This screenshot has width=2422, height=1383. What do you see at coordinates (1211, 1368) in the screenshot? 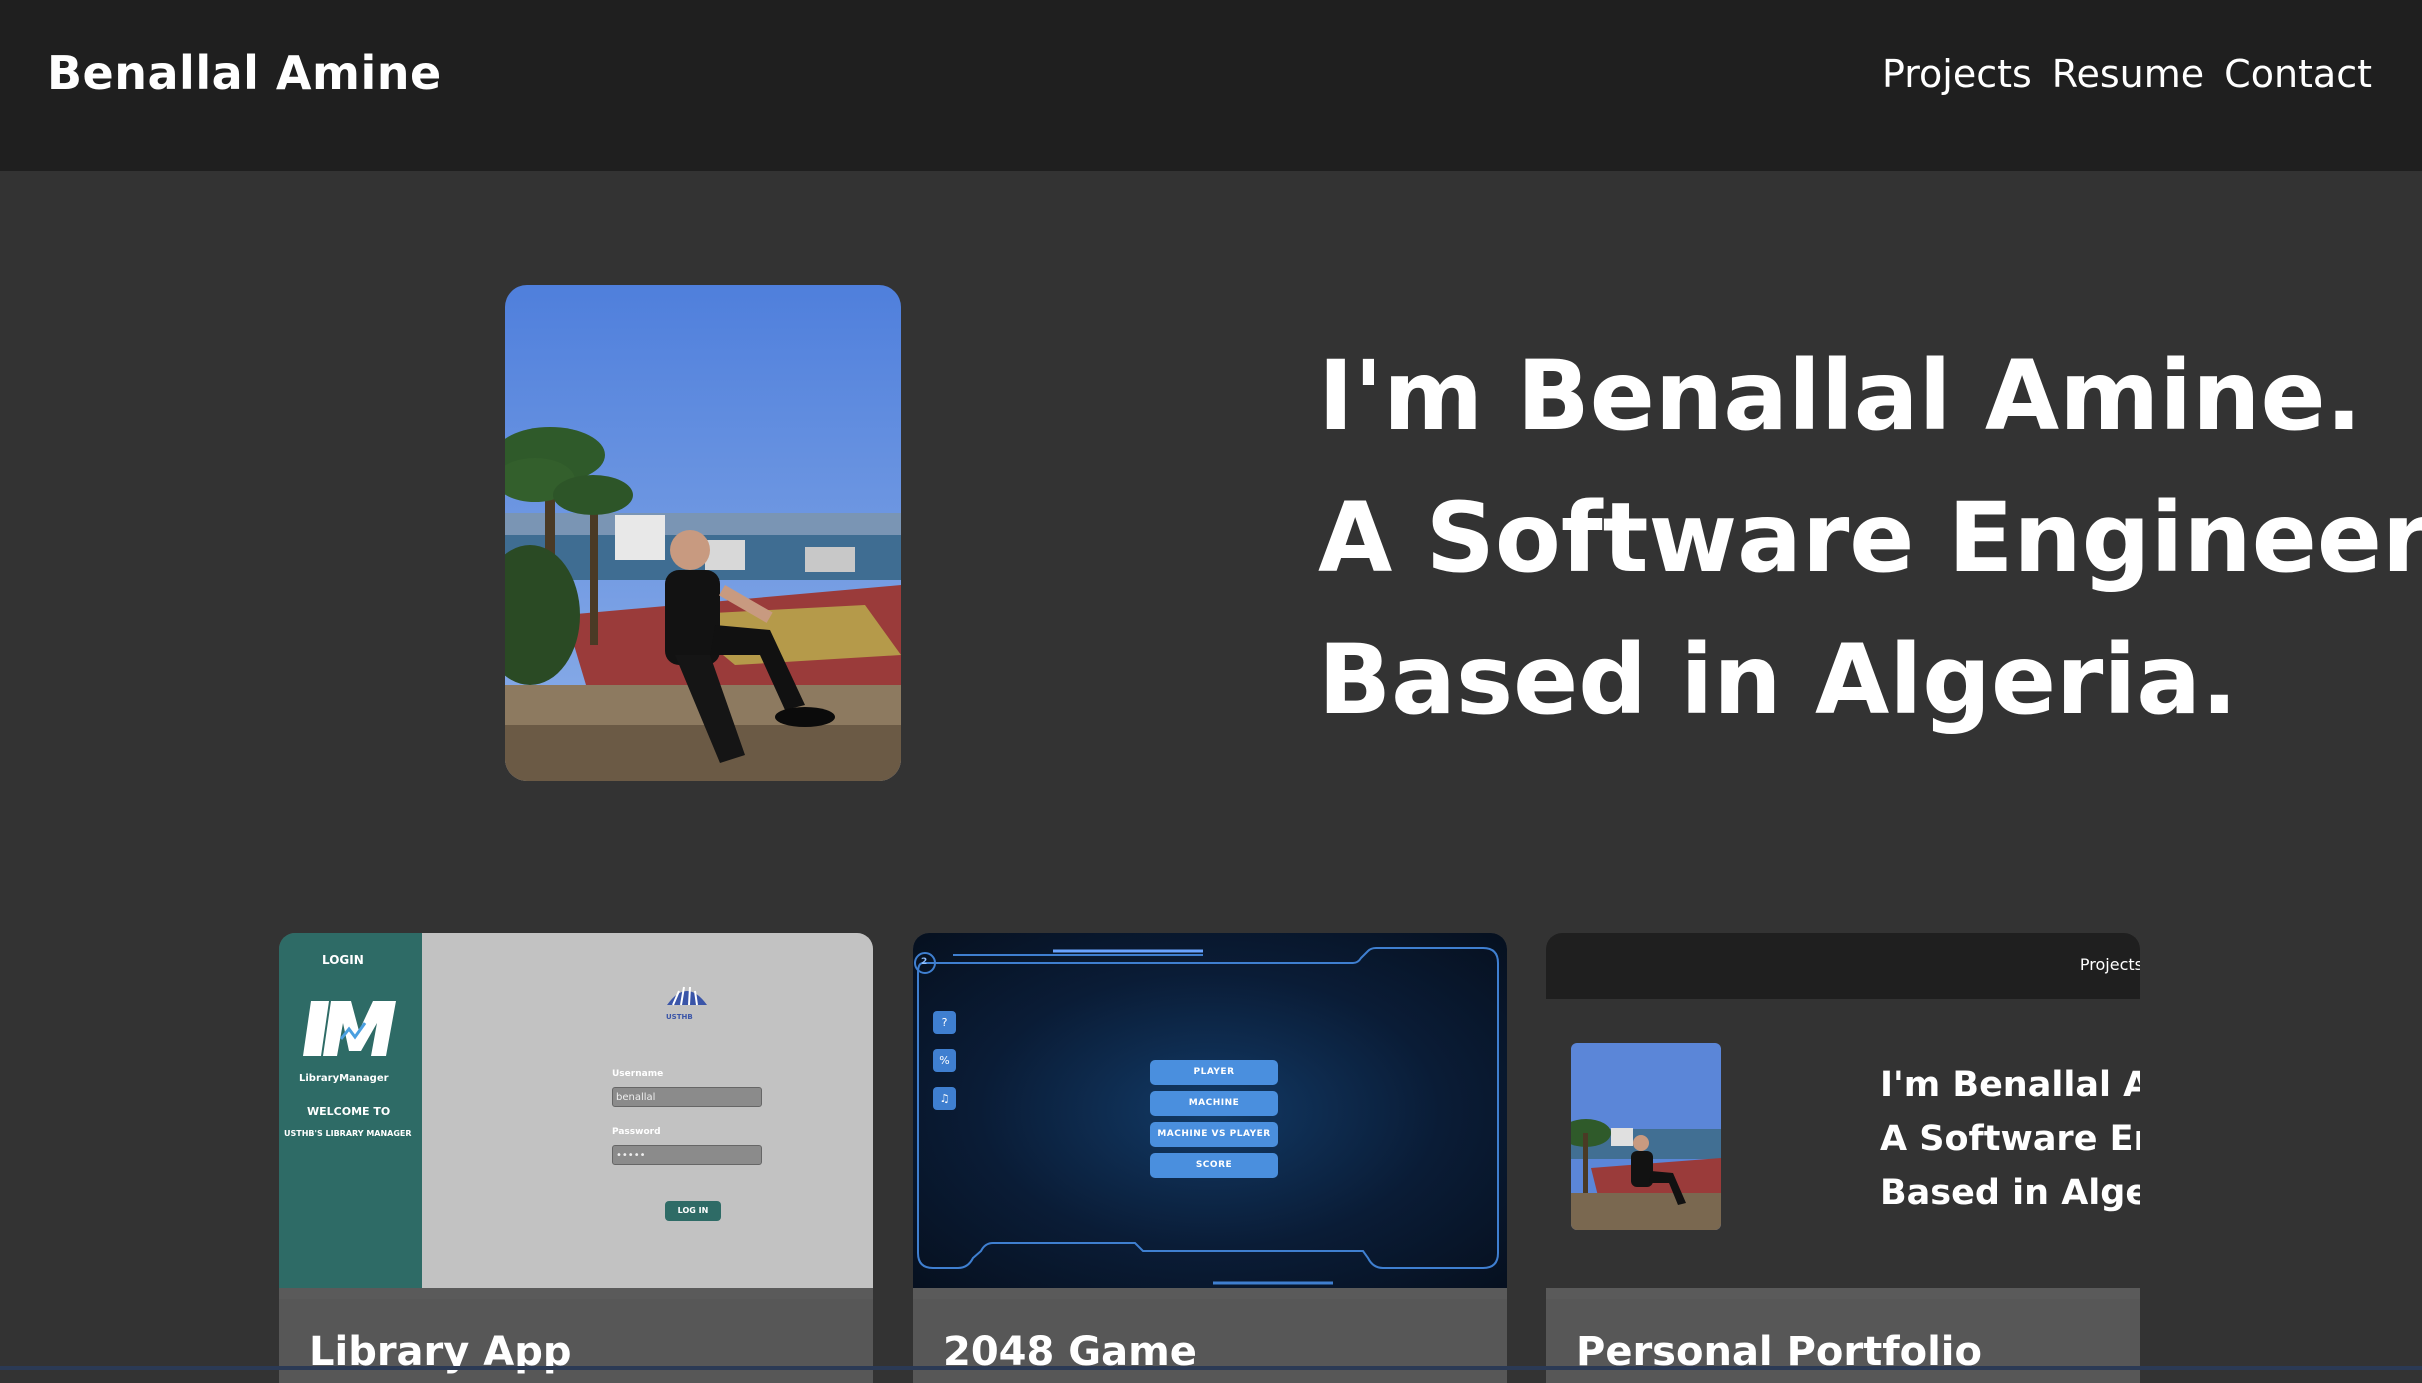
I see `bottom-edge` at bounding box center [1211, 1368].